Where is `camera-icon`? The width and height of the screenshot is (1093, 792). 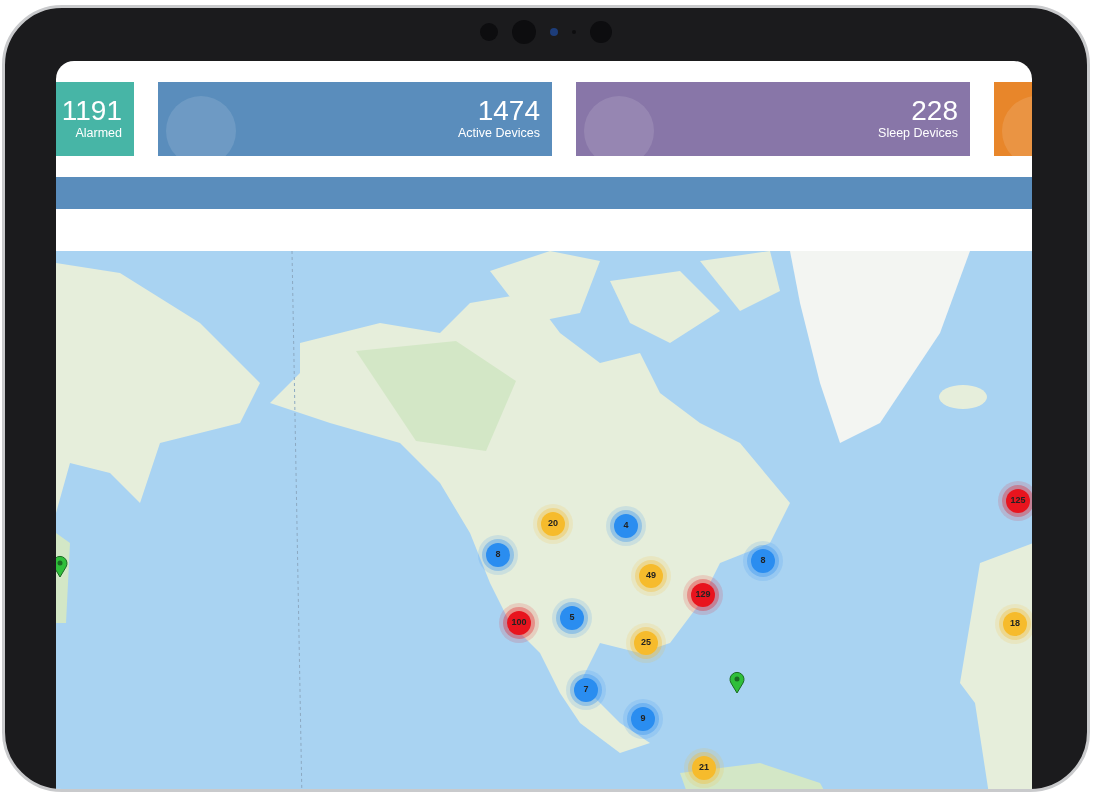 camera-icon is located at coordinates (546, 32).